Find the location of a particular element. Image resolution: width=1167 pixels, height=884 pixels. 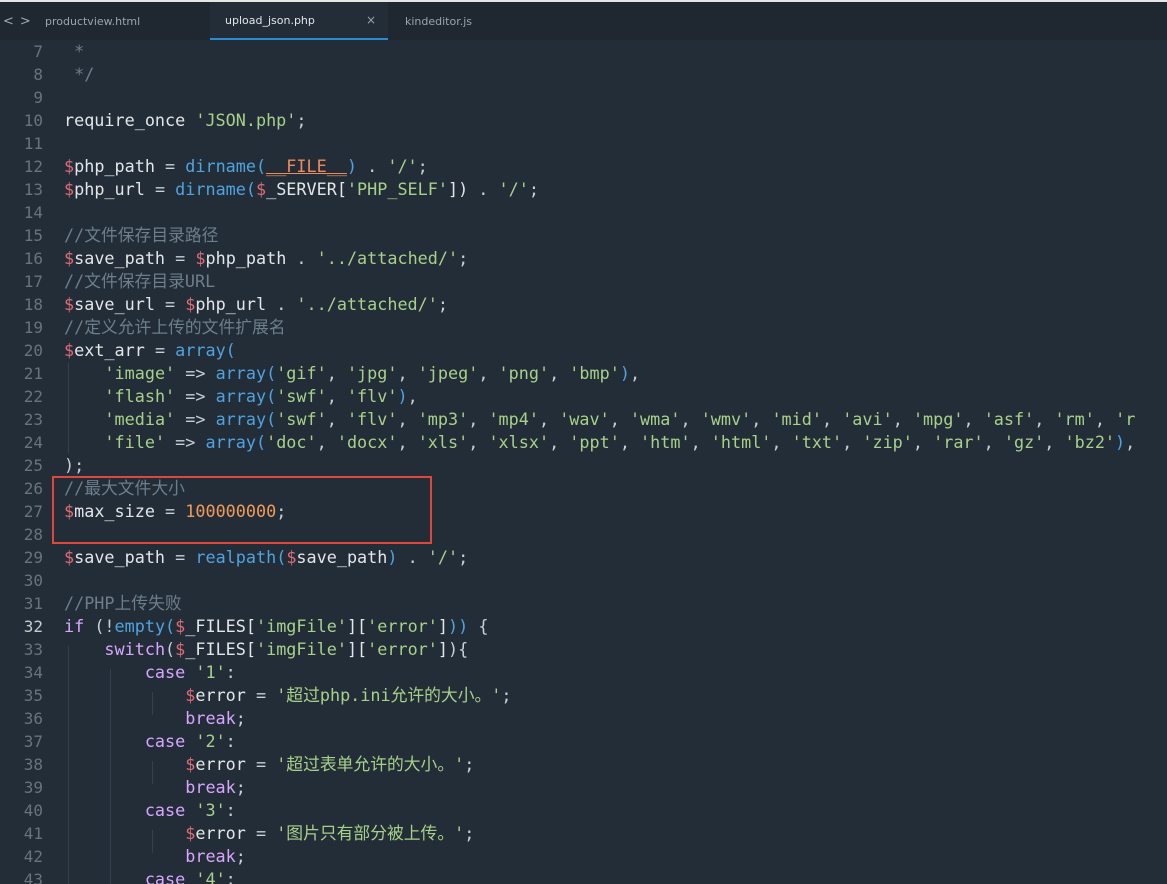

code-line: $error = '图片只有部分被上传。'; is located at coordinates (599, 833).